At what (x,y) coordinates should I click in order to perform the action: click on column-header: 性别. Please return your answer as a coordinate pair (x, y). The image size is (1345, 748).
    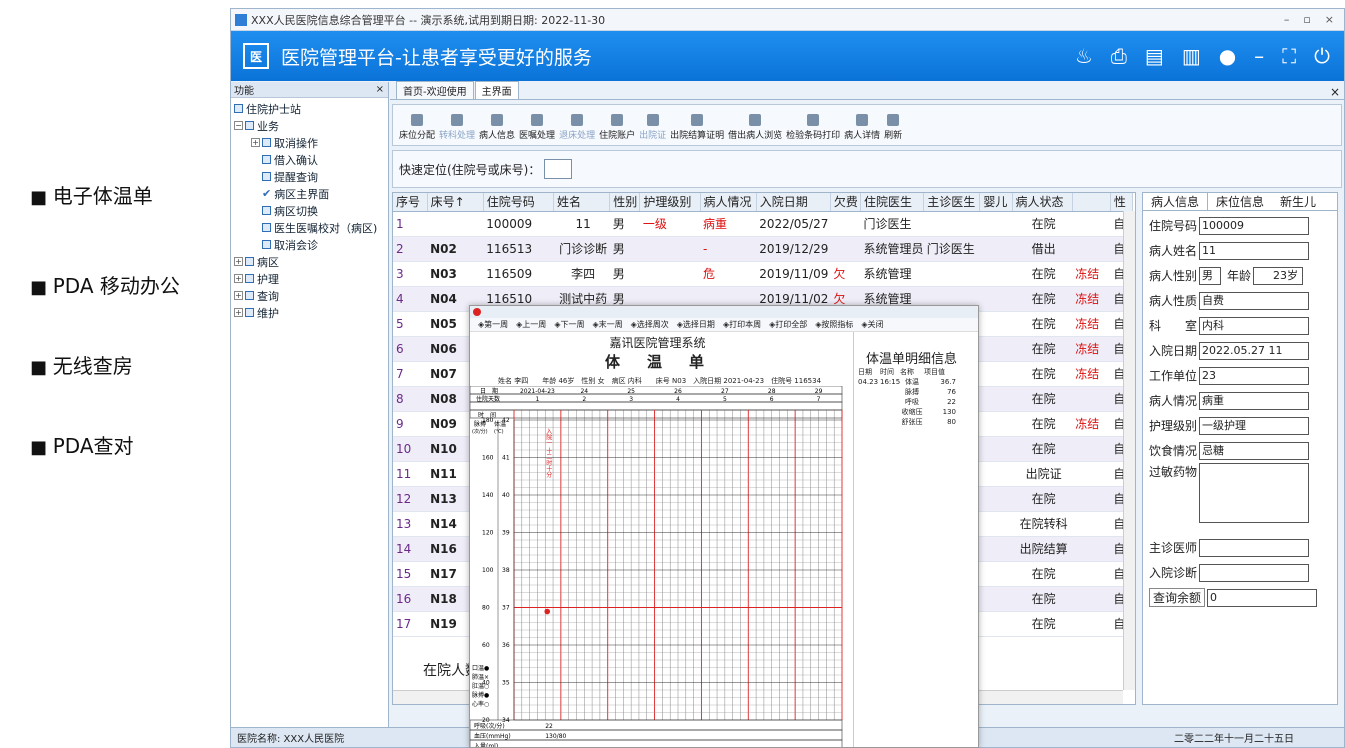
    Looking at the image, I should click on (625, 202).